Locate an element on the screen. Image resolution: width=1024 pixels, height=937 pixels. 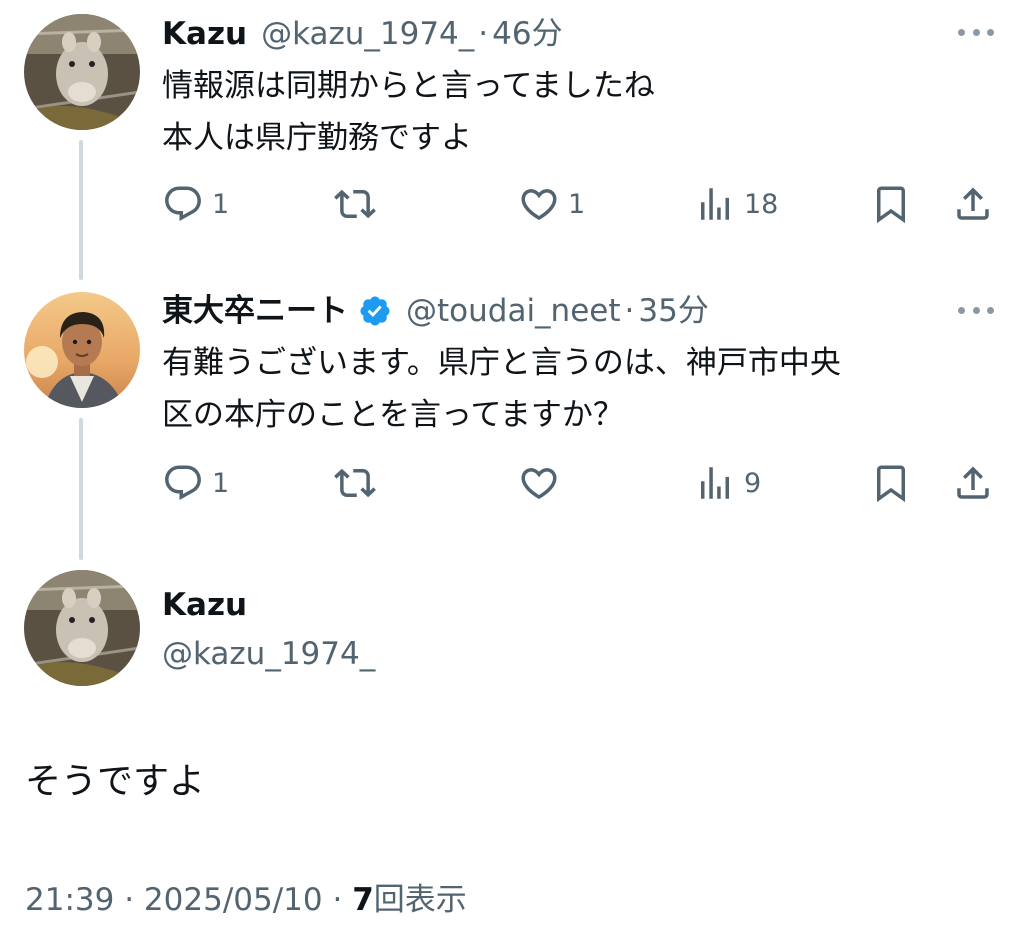
main-display-name: Kazu is located at coordinates (204, 605).